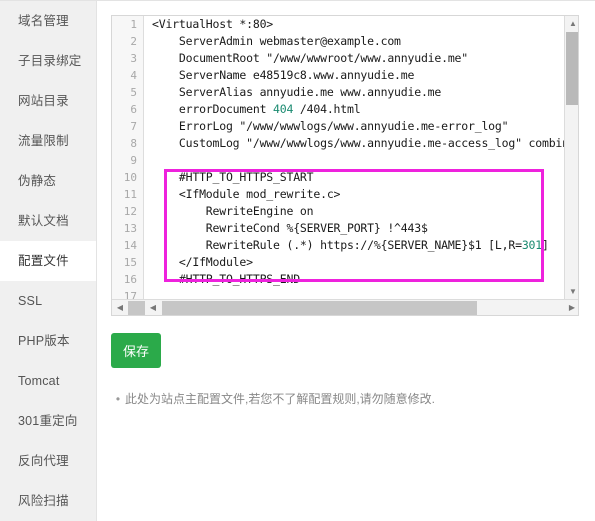 This screenshot has height=521, width=595. I want to click on sidebar-item-traffic-limit: 流量限制, so click(48, 141).